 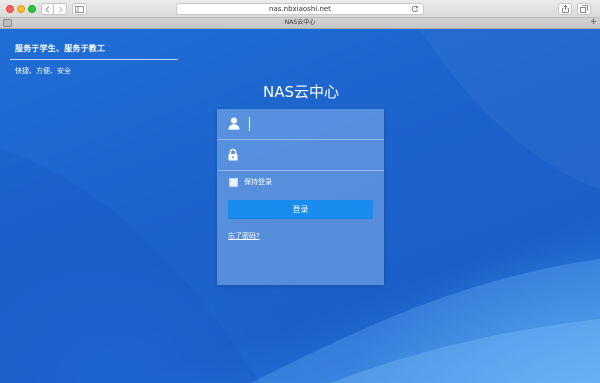 I want to click on address-bar: nas.nbxiaoshi.net, so click(x=300, y=9).